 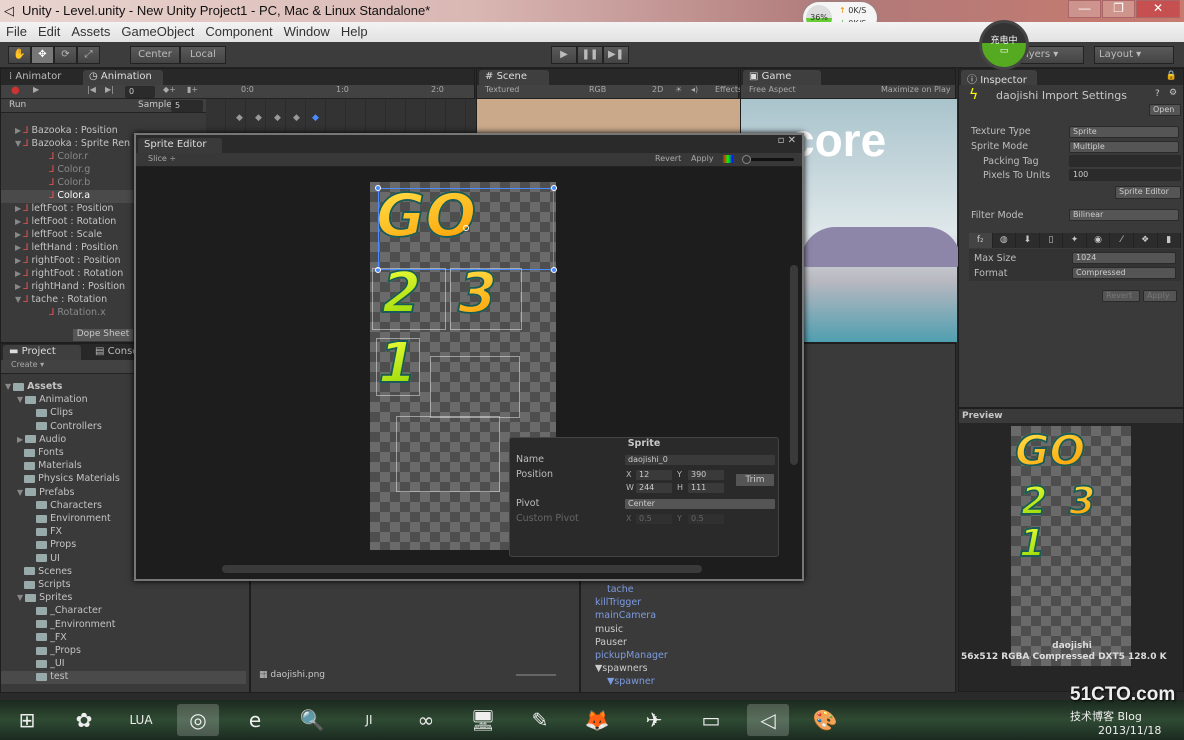 What do you see at coordinates (1170, 240) in the screenshot?
I see `platform-tab-icon: ▮` at bounding box center [1170, 240].